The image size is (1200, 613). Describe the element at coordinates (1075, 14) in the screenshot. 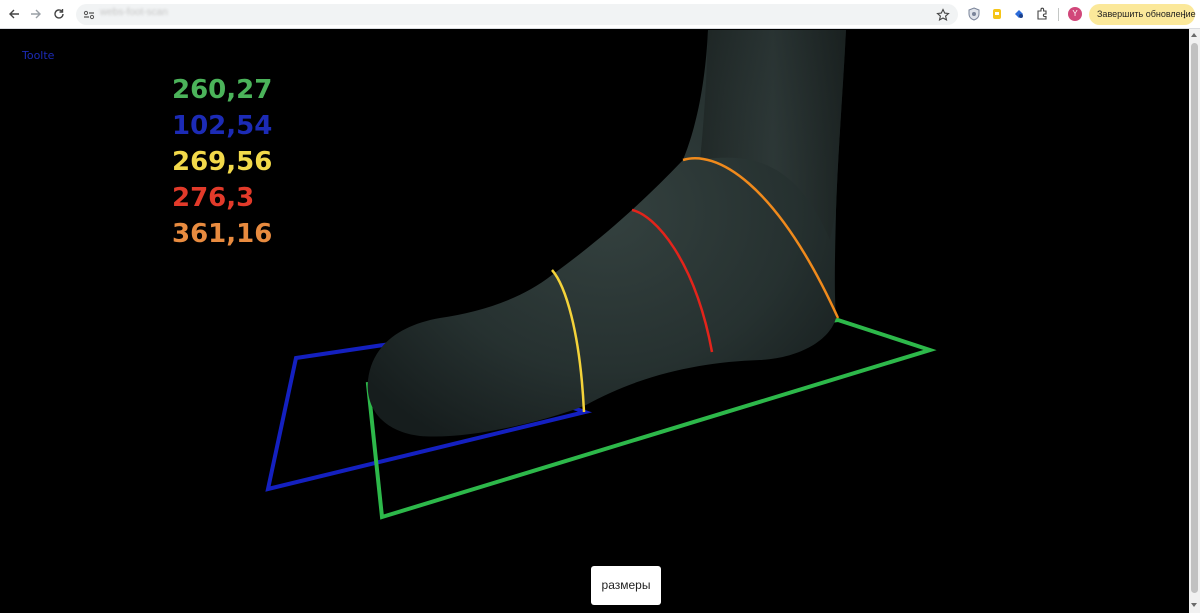

I see `profile-avatar: Y` at that location.